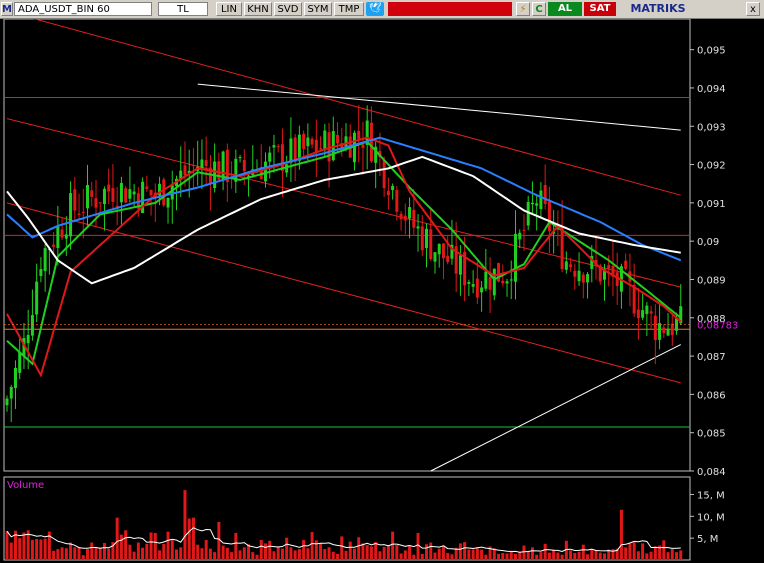 The image size is (764, 563). I want to click on price-tick-label: 0,084, so click(711, 472).